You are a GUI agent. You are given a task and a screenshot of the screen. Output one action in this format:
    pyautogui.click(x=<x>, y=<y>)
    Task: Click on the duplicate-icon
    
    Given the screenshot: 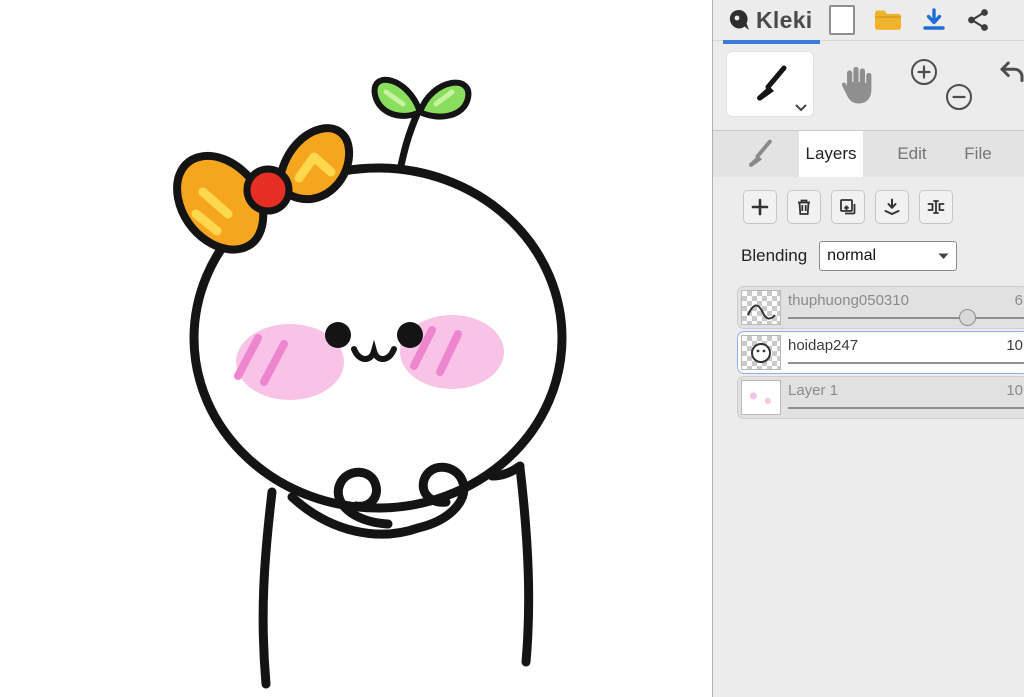 What is the action you would take?
    pyautogui.click(x=848, y=207)
    